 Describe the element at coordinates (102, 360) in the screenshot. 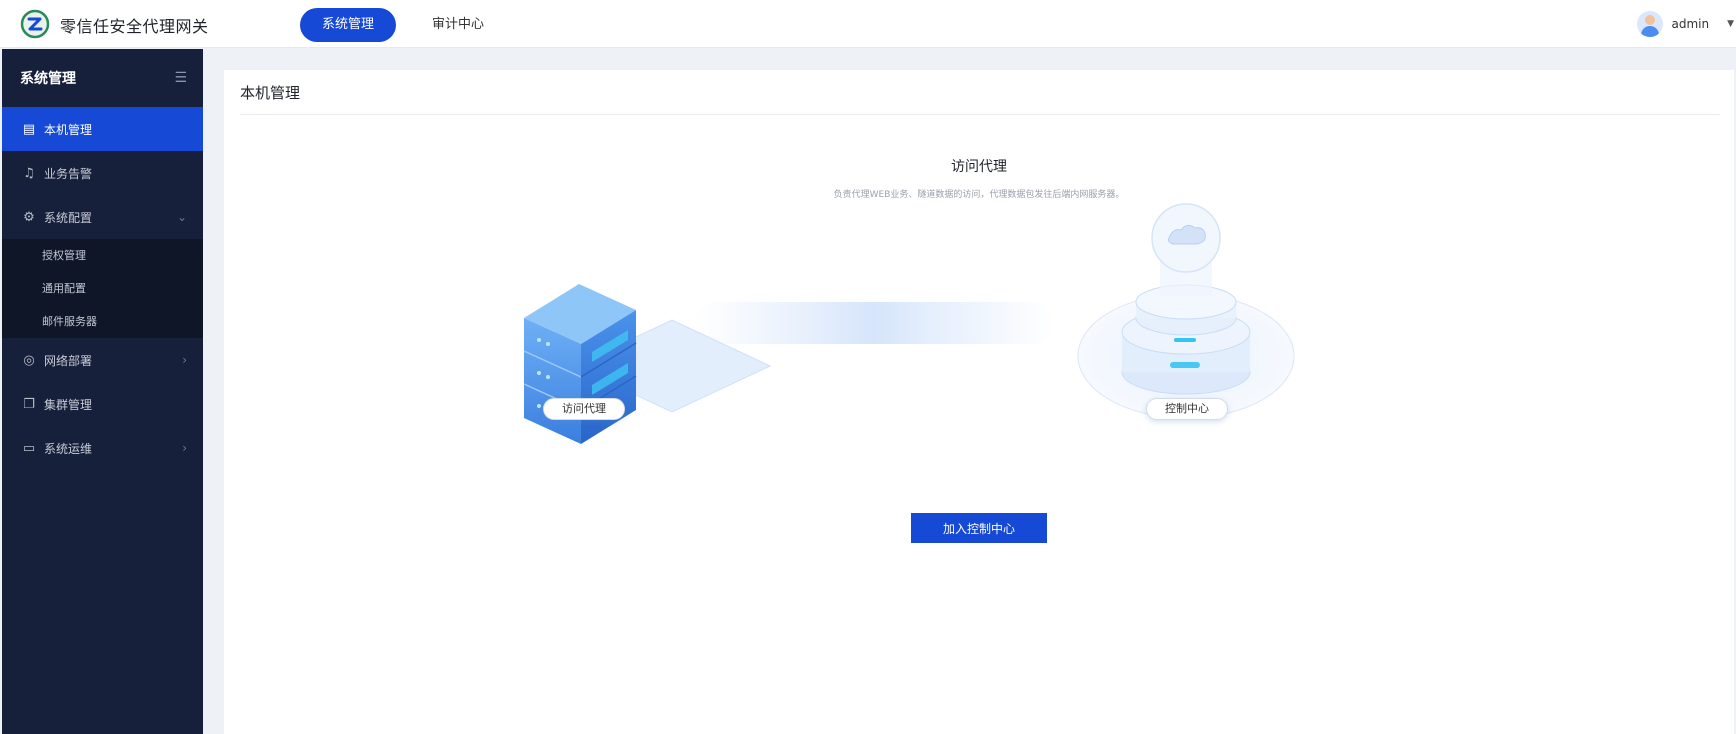

I see `sidebar-item-network-deploy: ◎ 网络部署 ›` at that location.